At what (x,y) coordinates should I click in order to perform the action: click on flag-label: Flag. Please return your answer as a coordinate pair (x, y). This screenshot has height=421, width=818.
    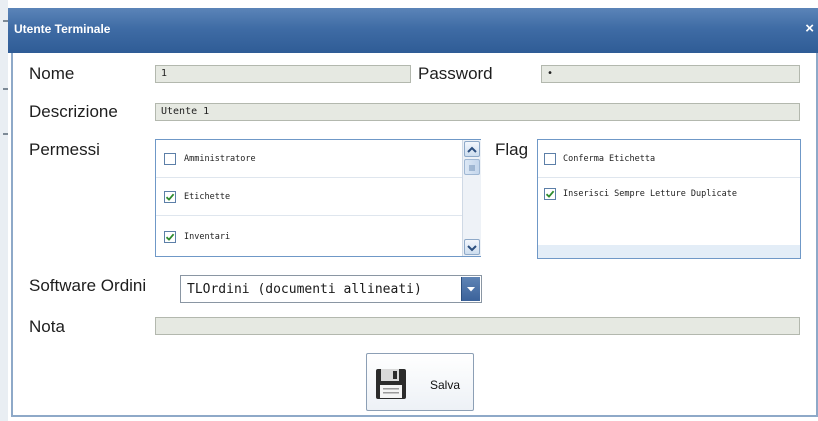
    Looking at the image, I should click on (512, 149).